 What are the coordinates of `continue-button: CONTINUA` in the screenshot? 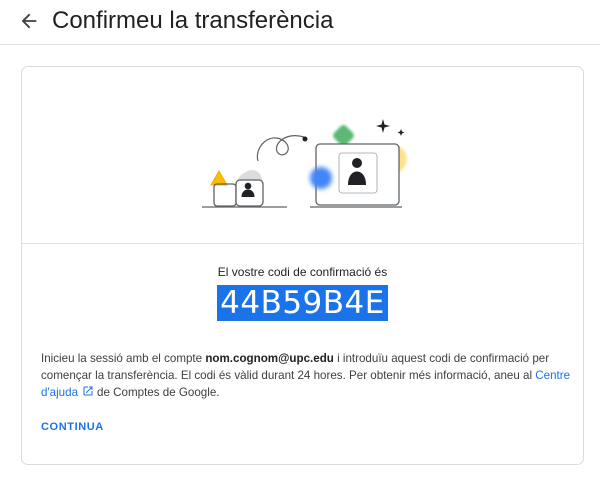 It's located at (72, 427).